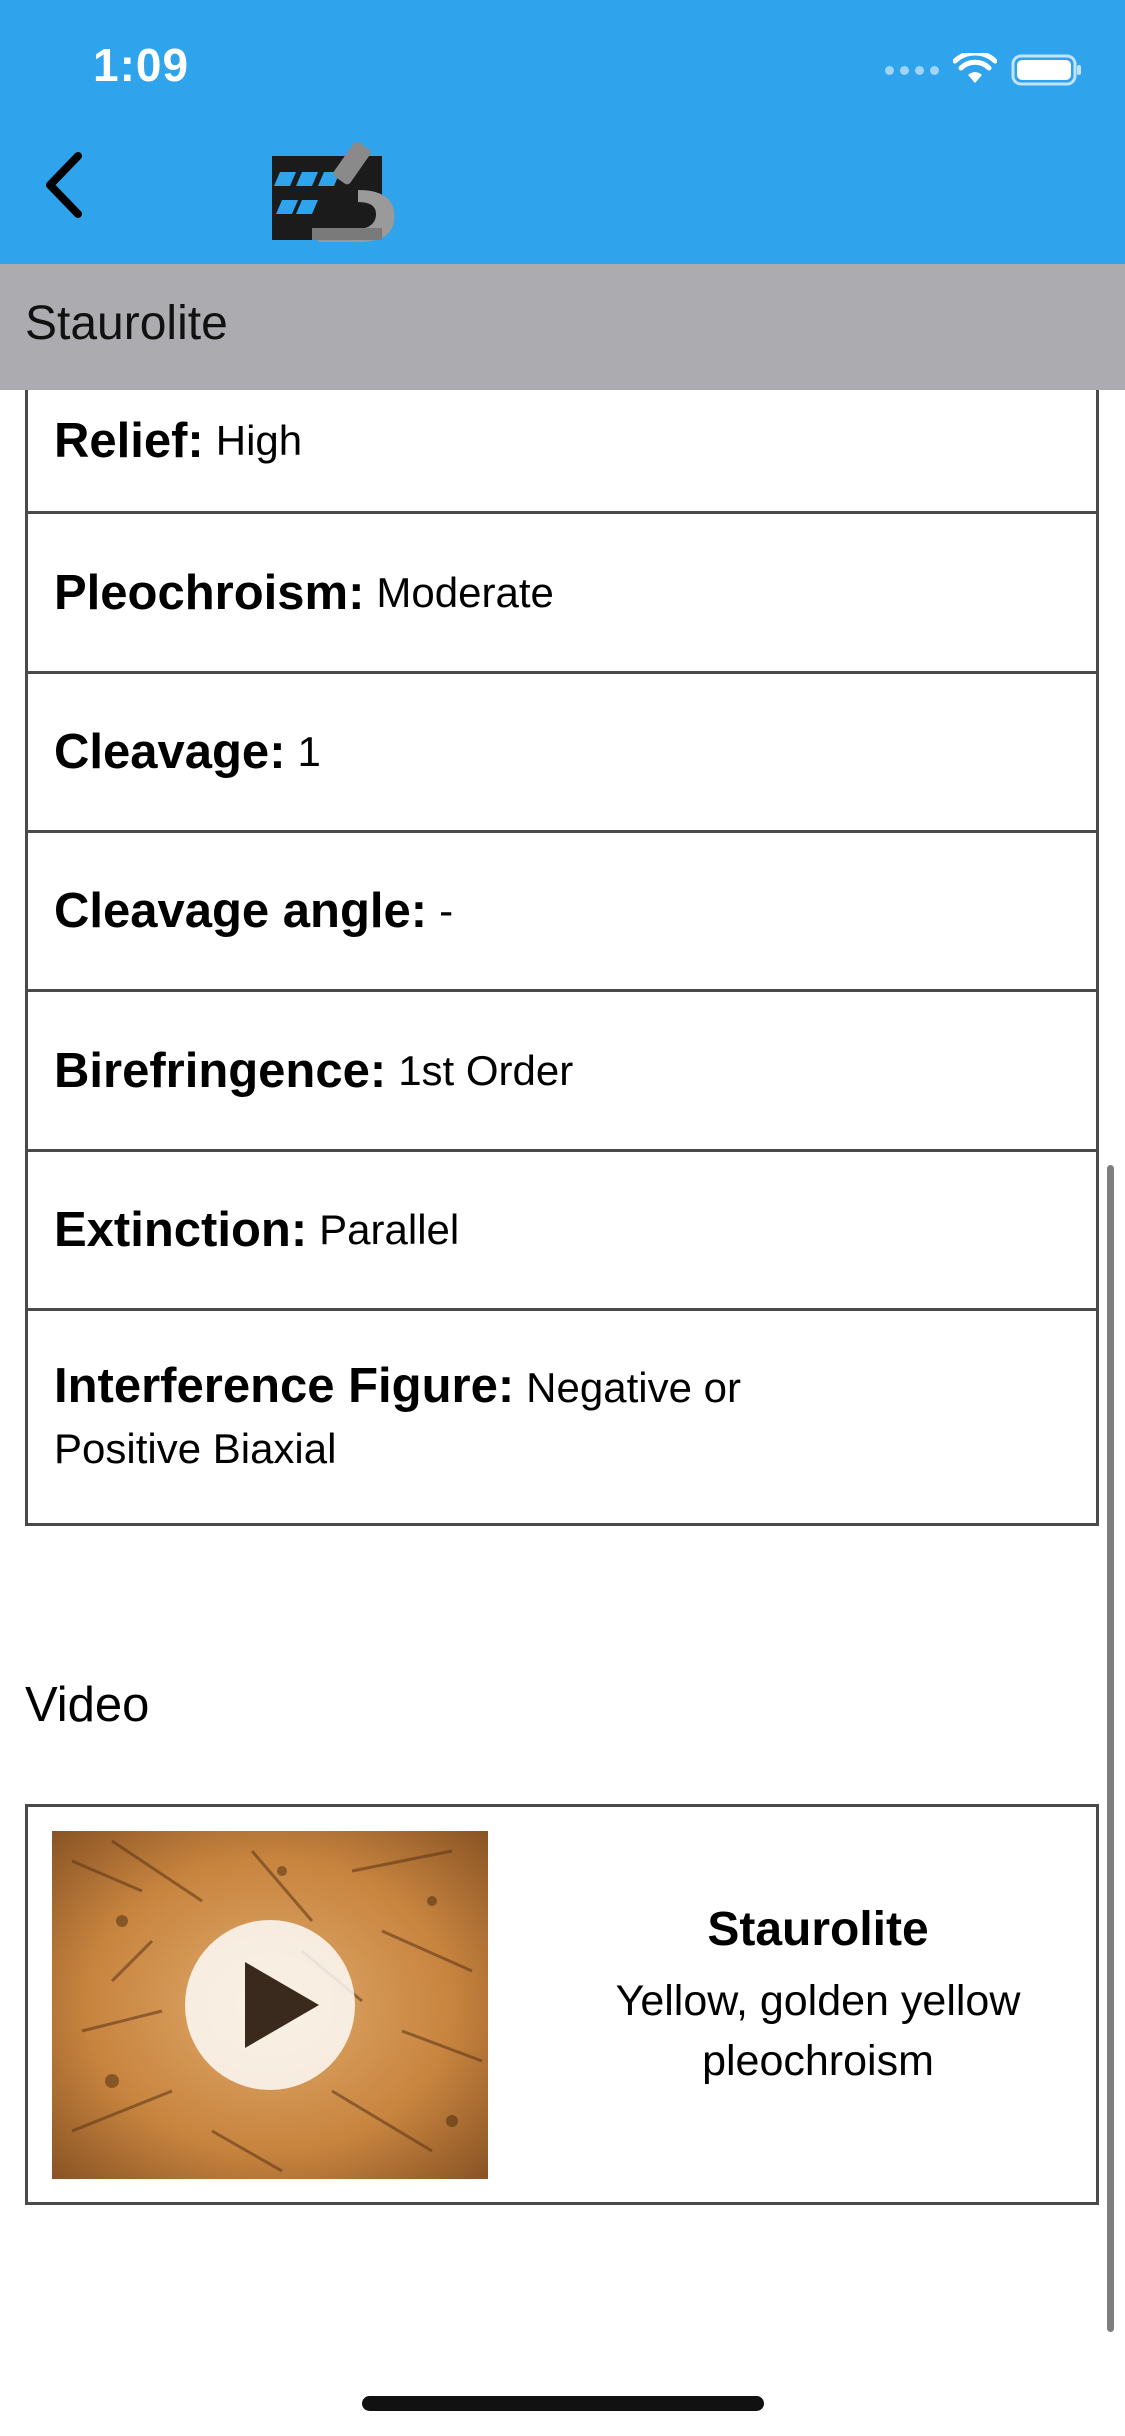 This screenshot has width=1125, height=2436. I want to click on property-row-relief: Relief: High, so click(562, 452).